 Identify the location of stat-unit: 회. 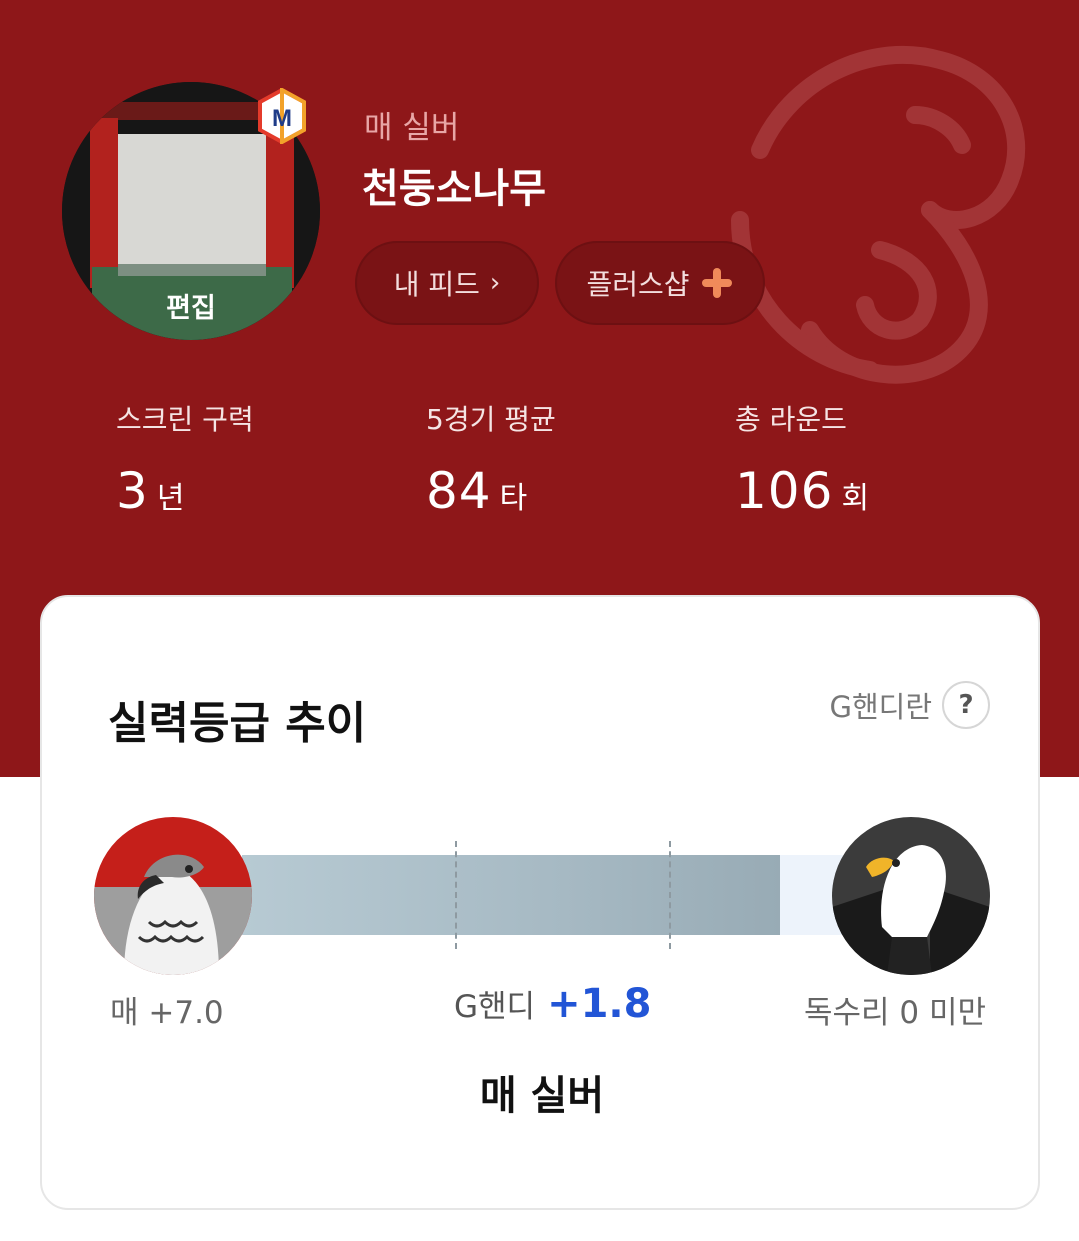
(855, 498).